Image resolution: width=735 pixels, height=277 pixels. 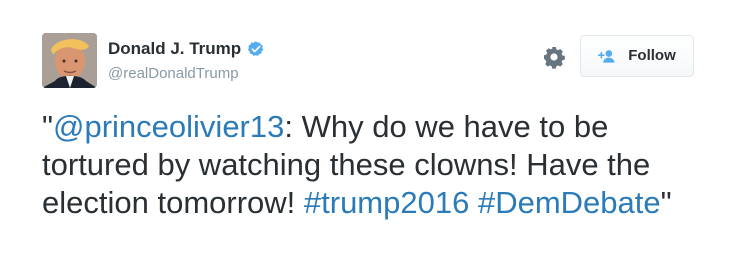 I want to click on quote-open: ", so click(x=48, y=126).